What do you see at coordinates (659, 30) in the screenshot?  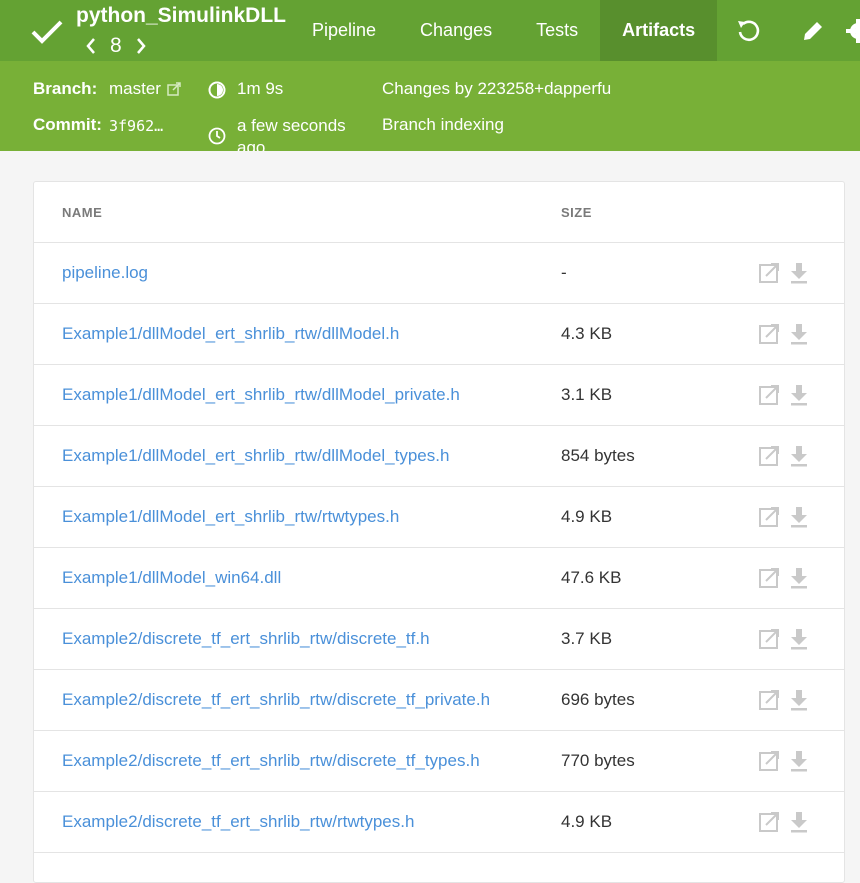 I see `tab-artifacts: Artifacts` at bounding box center [659, 30].